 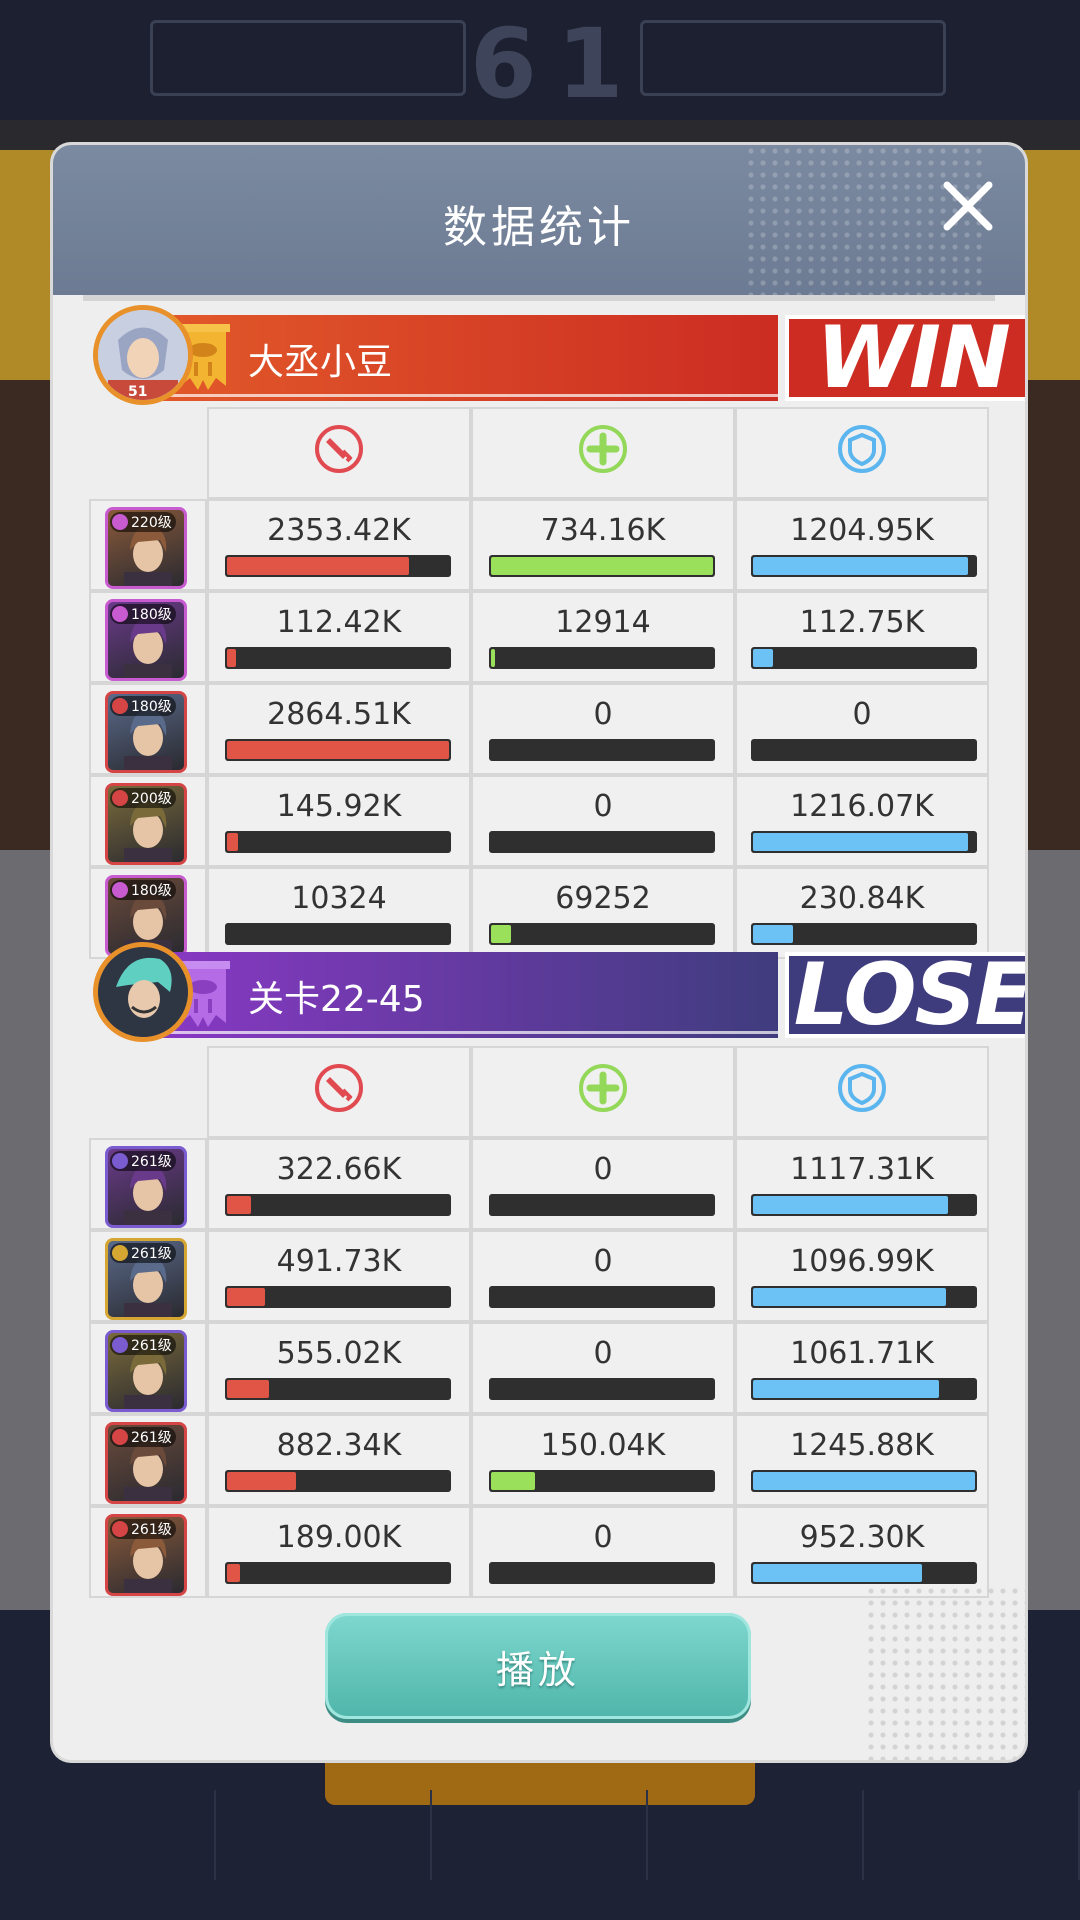 I want to click on close-button, so click(x=968, y=206).